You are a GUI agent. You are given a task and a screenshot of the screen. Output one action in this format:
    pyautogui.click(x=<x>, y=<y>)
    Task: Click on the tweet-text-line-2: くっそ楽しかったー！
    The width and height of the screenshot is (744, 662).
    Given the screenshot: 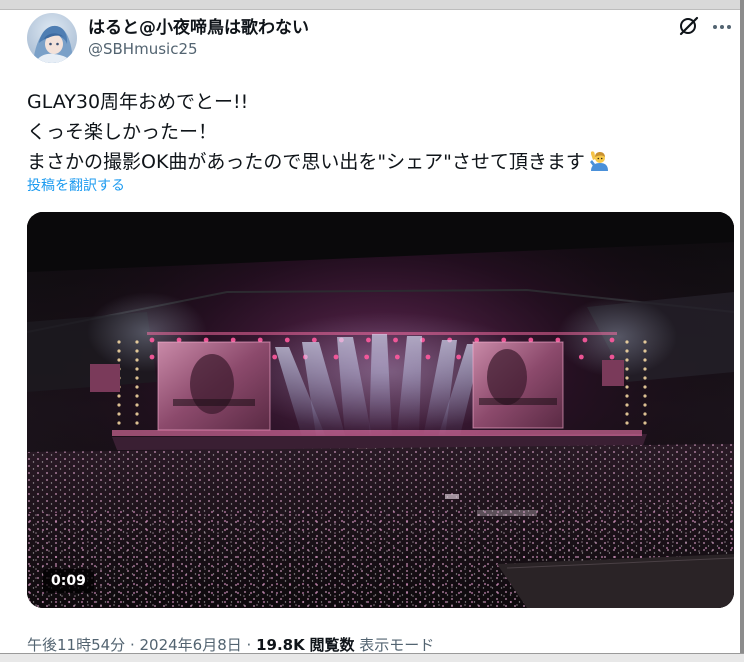 What is the action you would take?
    pyautogui.click(x=122, y=132)
    